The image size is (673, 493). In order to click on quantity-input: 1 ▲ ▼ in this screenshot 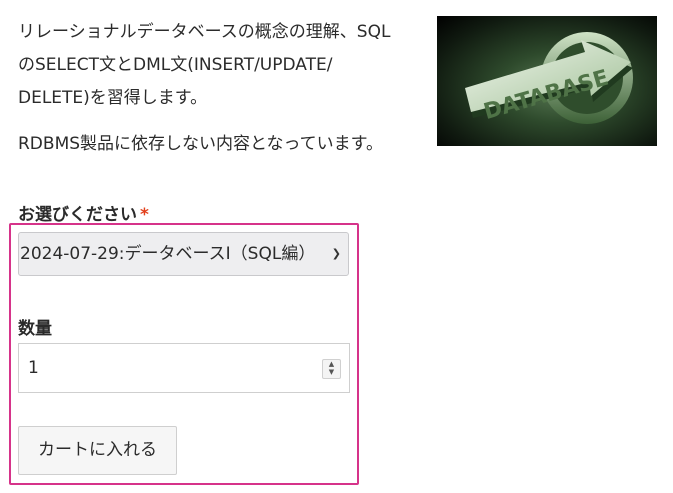, I will do `click(184, 368)`.